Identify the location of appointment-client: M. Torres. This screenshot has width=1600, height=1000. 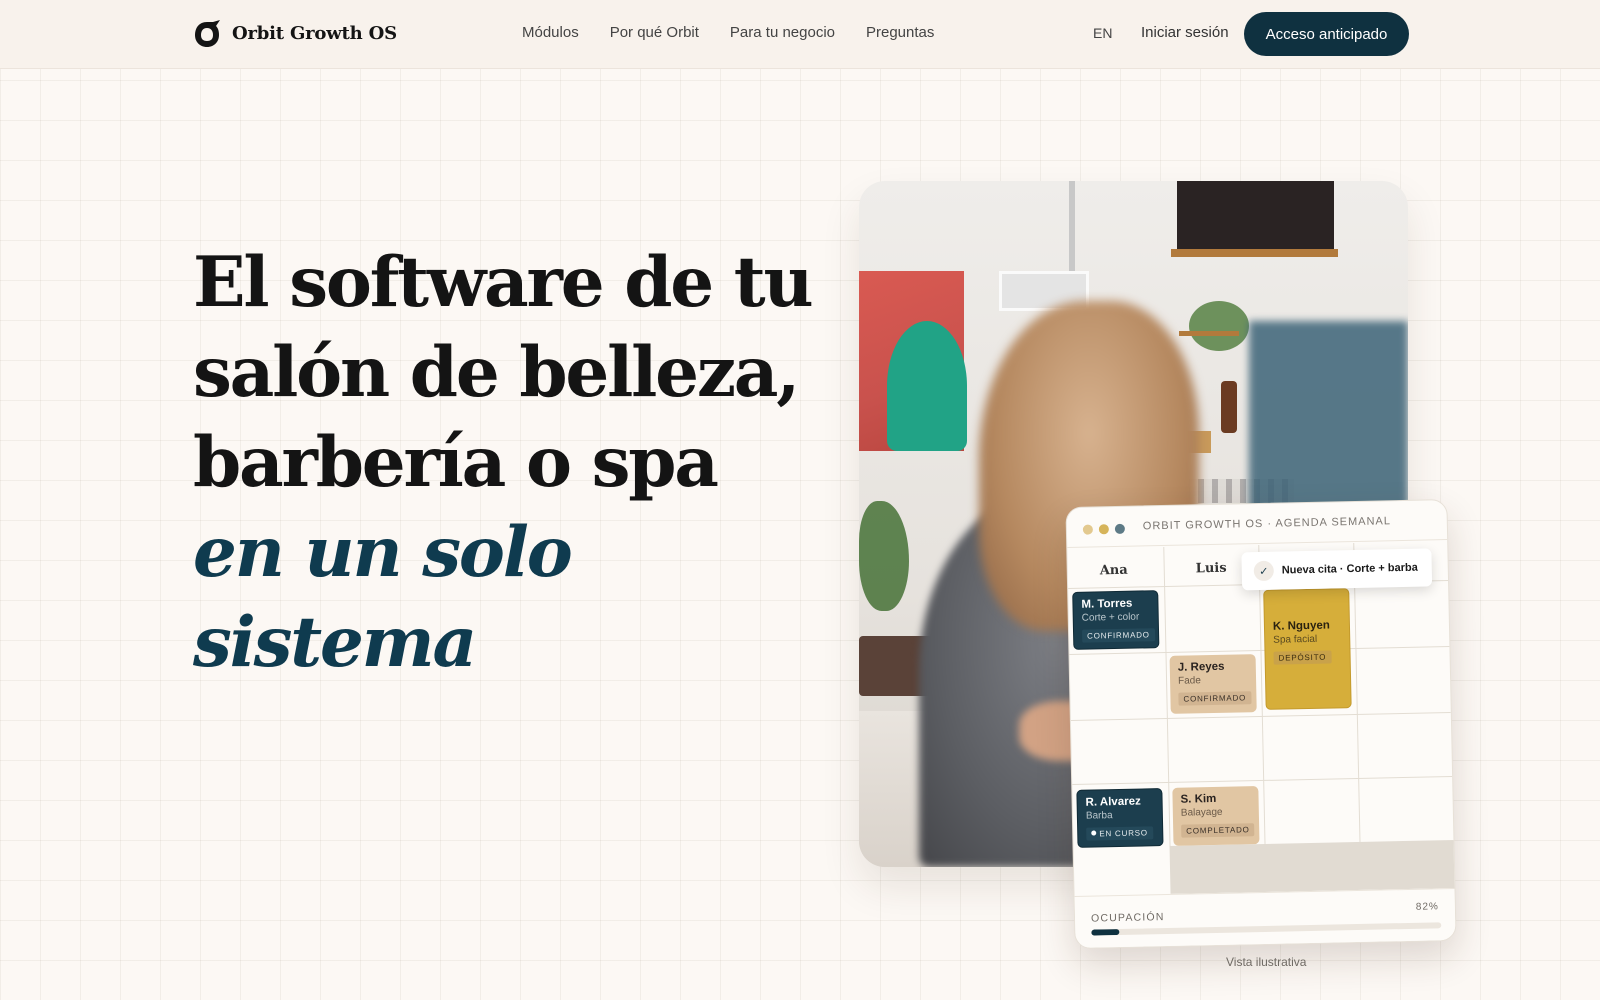
(1107, 604).